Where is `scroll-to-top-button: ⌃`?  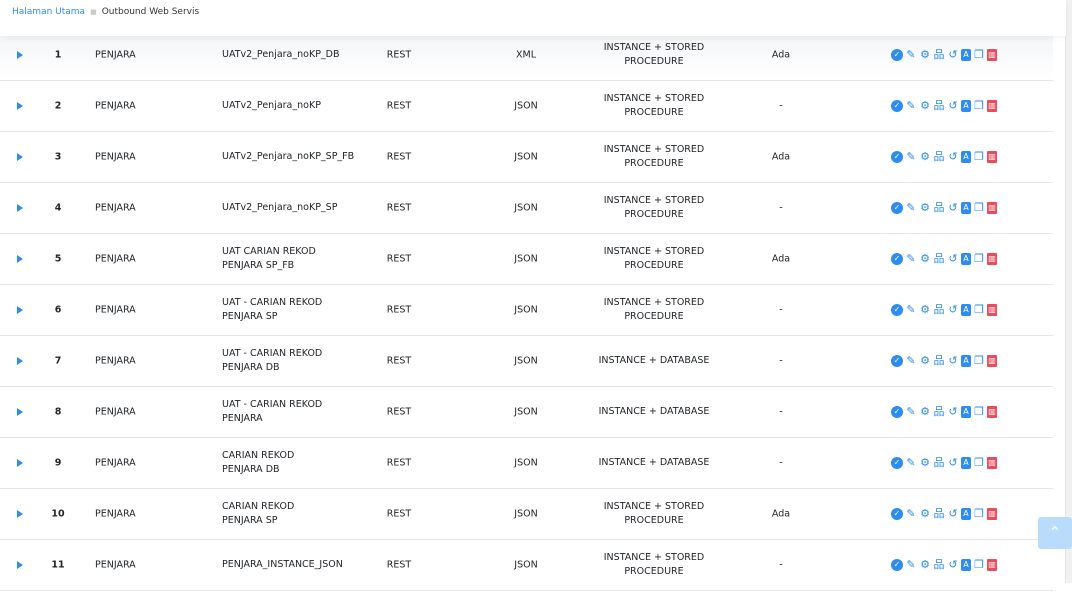 scroll-to-top-button: ⌃ is located at coordinates (1055, 533).